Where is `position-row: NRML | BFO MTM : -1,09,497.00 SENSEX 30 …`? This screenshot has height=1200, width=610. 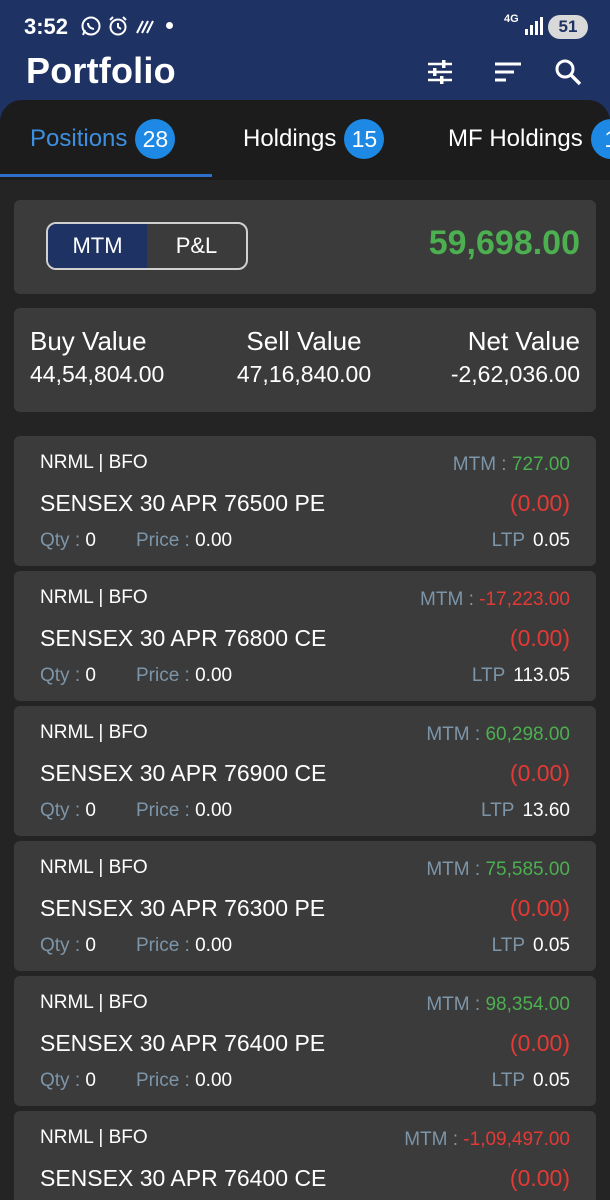 position-row: NRML | BFO MTM : -1,09,497.00 SENSEX 30 … is located at coordinates (305, 1155).